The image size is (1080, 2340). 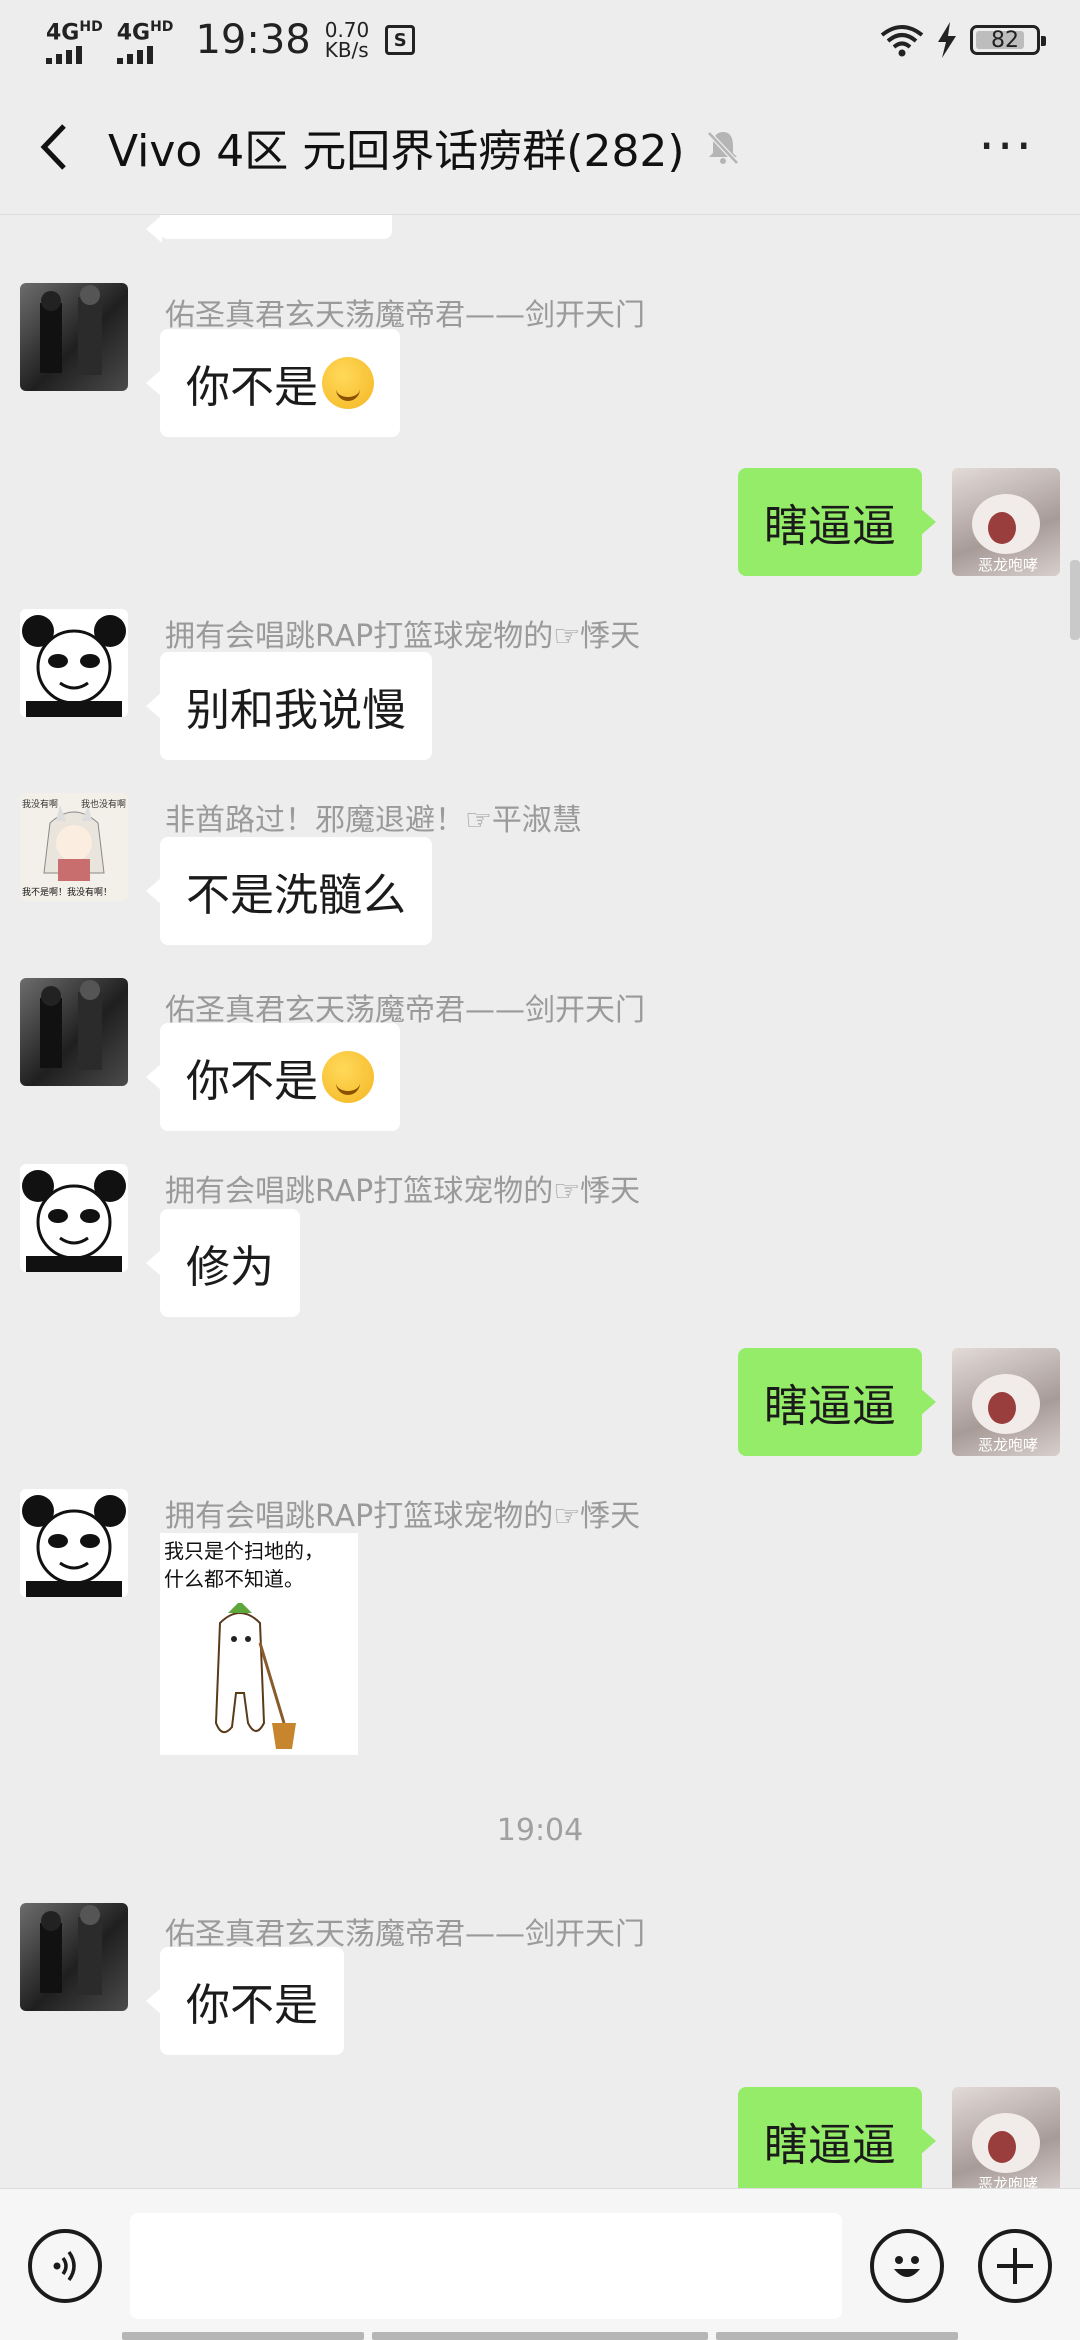 I want to click on sticker-image: 我只是个扫地的， 什么都不知道。, so click(x=259, y=1644).